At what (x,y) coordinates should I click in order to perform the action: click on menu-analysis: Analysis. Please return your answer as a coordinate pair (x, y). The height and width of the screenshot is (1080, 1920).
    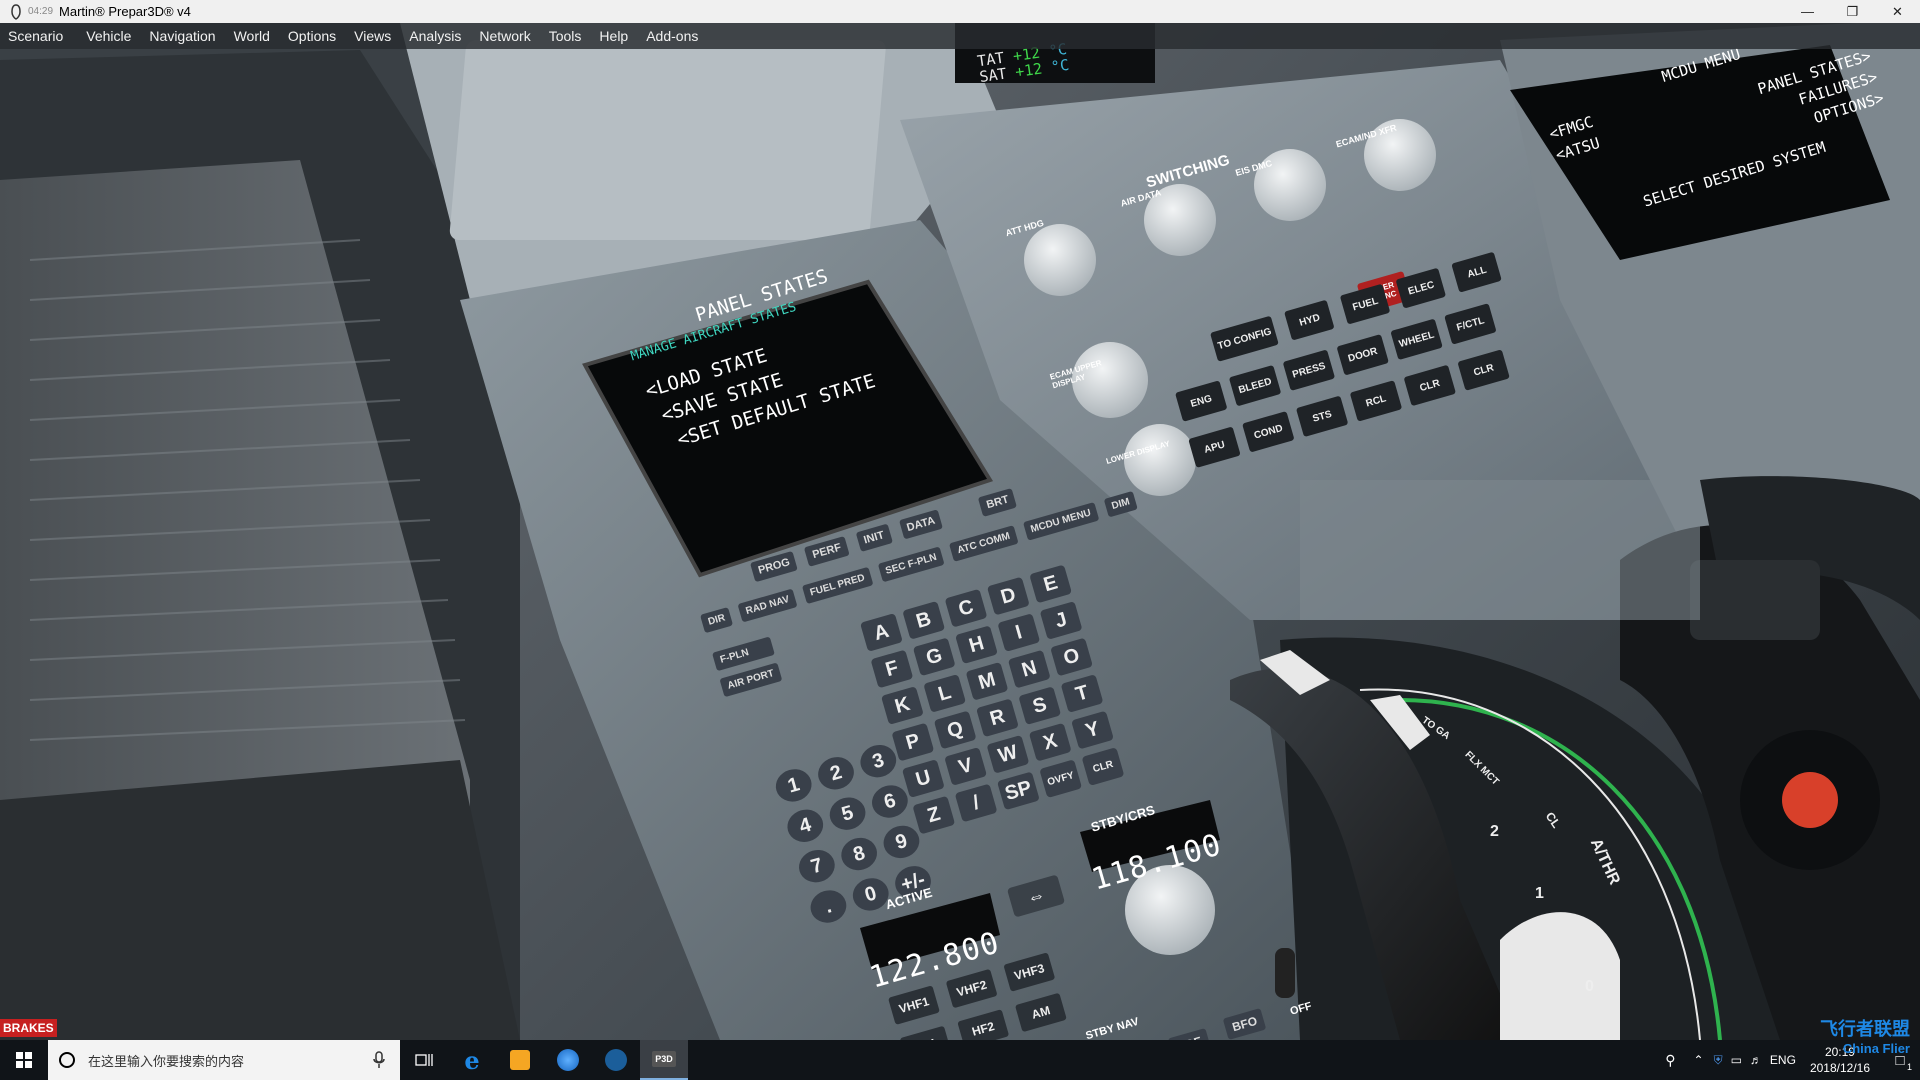
    Looking at the image, I should click on (435, 36).